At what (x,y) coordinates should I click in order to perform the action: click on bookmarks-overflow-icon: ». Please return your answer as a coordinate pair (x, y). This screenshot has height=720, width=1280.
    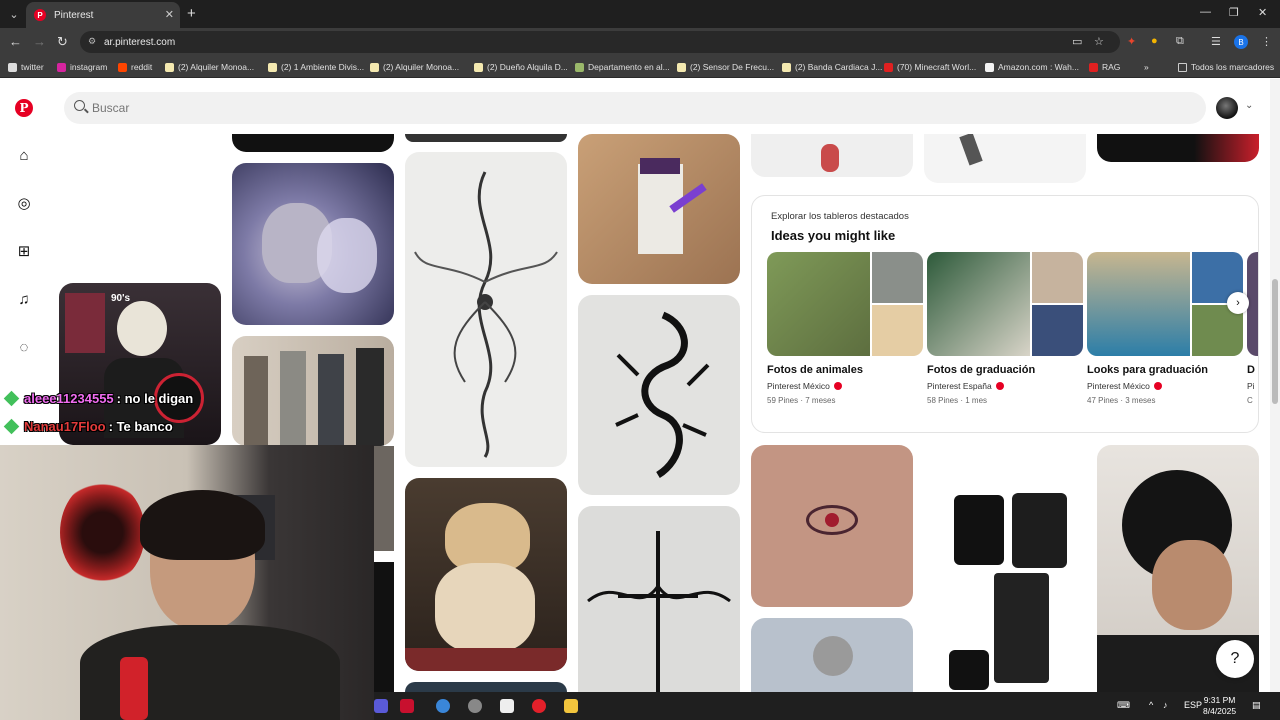
    Looking at the image, I should click on (1146, 67).